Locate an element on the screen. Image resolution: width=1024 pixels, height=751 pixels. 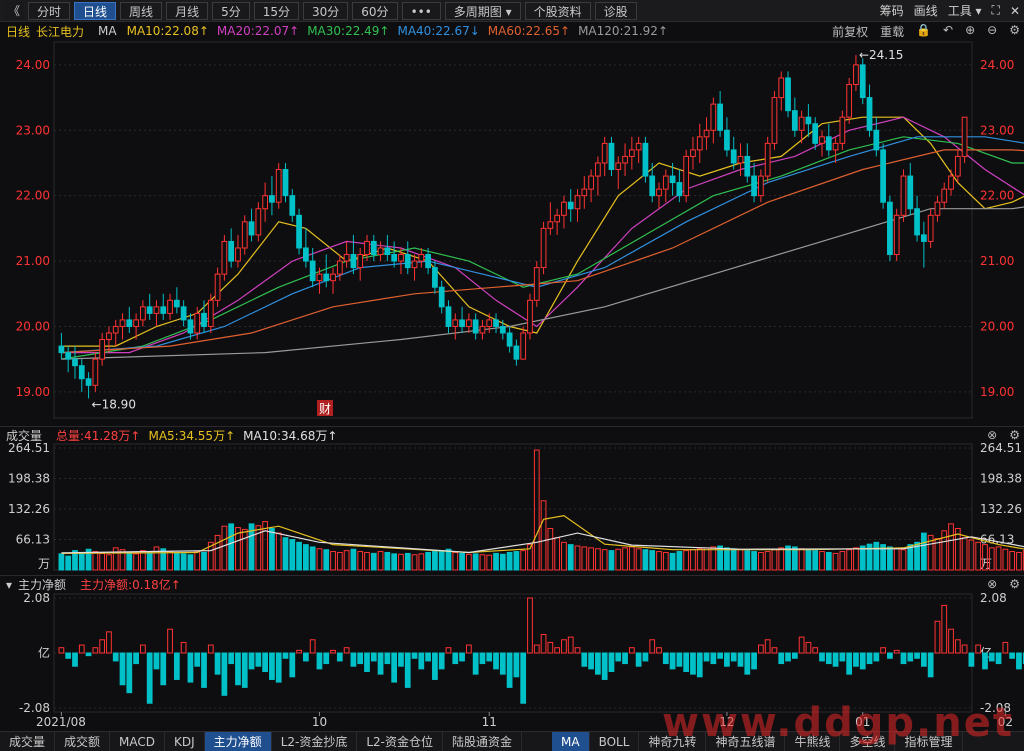
price-tick-right: 24.00 is located at coordinates (997, 65).